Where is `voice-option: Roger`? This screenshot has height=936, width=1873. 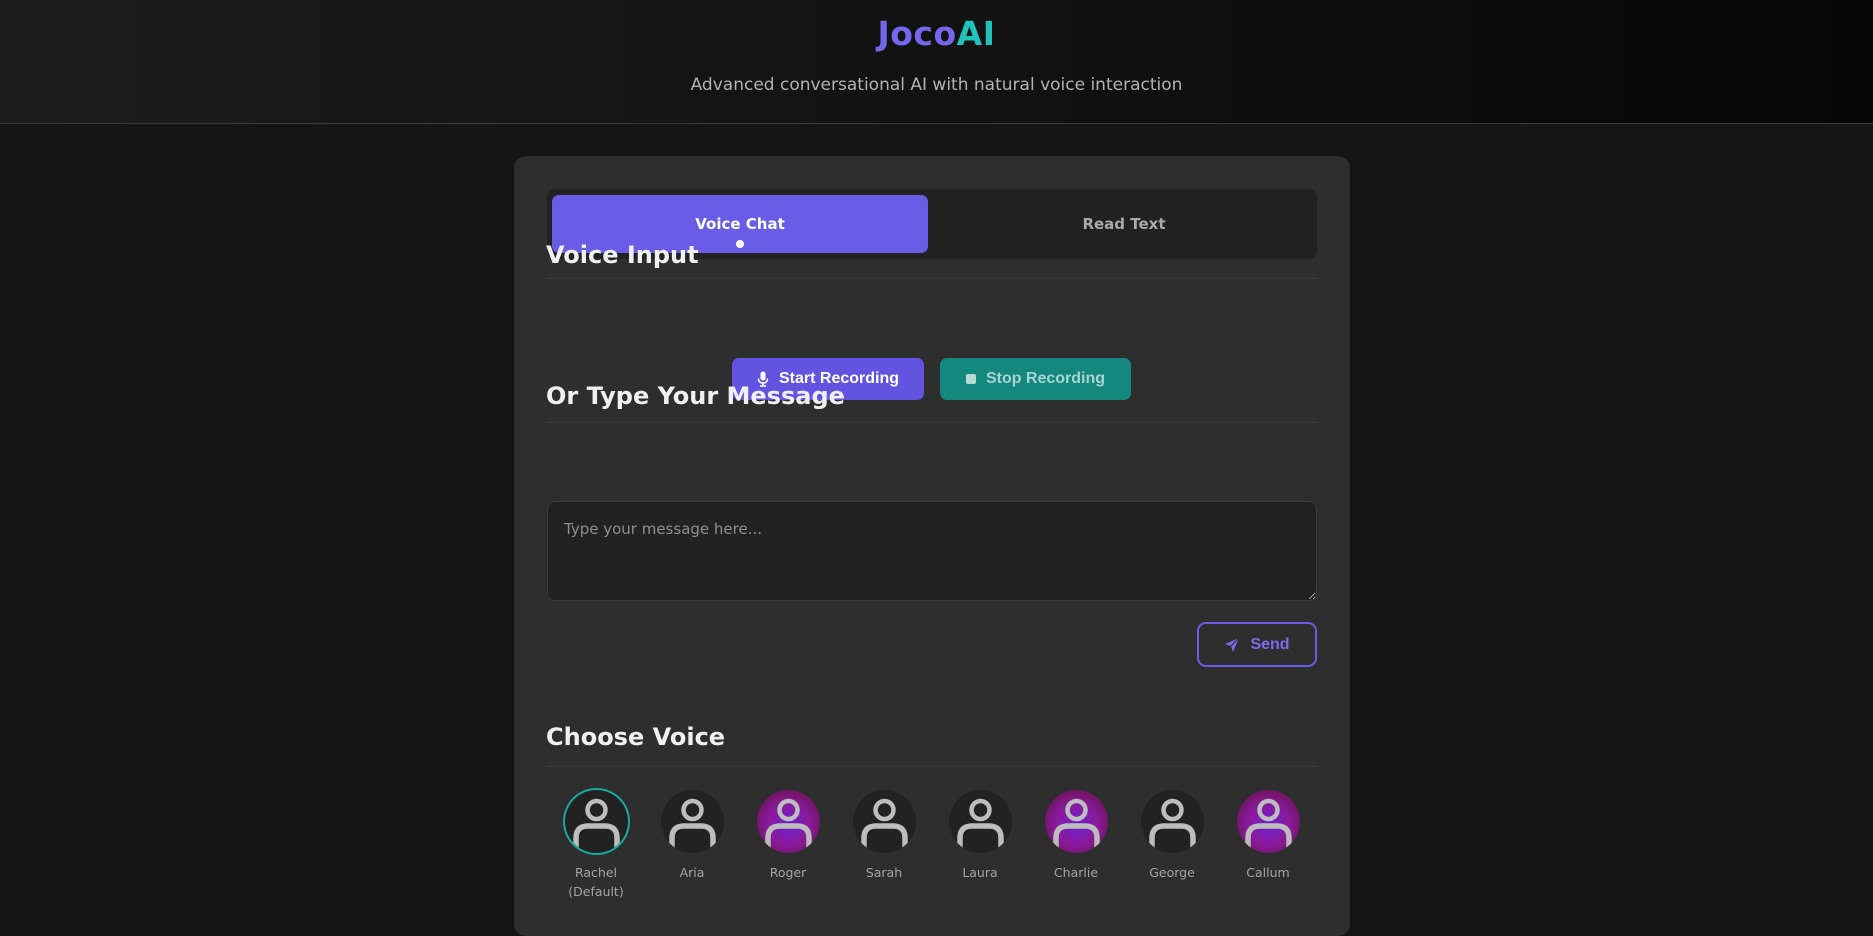
voice-option: Roger is located at coordinates (788, 836).